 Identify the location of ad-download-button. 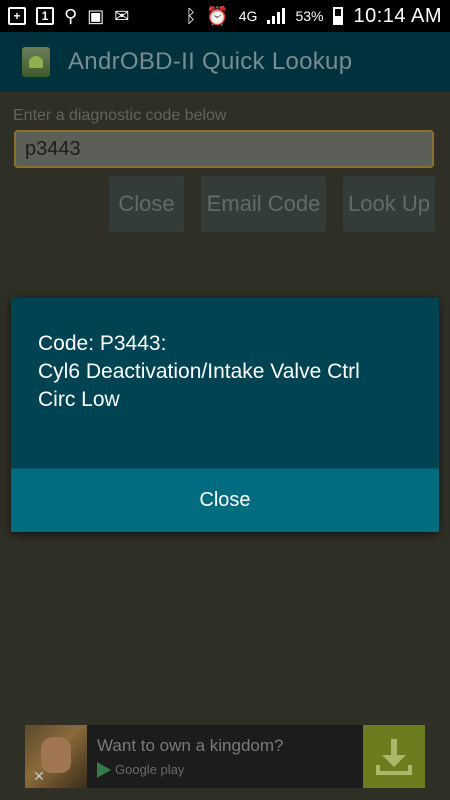
(394, 756).